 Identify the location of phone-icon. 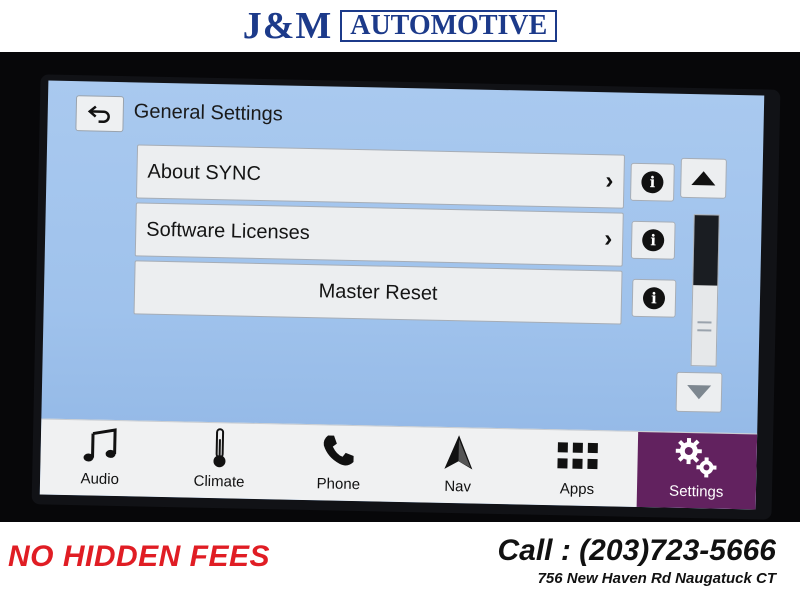
(339, 450).